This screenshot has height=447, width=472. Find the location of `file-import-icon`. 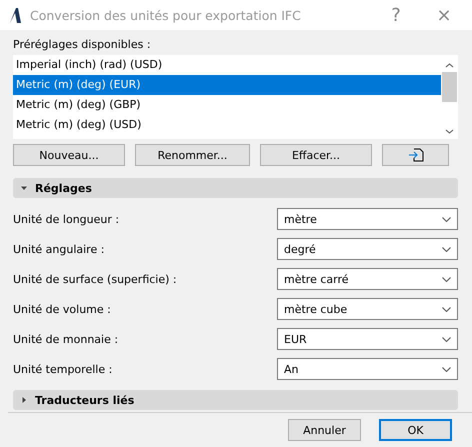

file-import-icon is located at coordinates (416, 155).